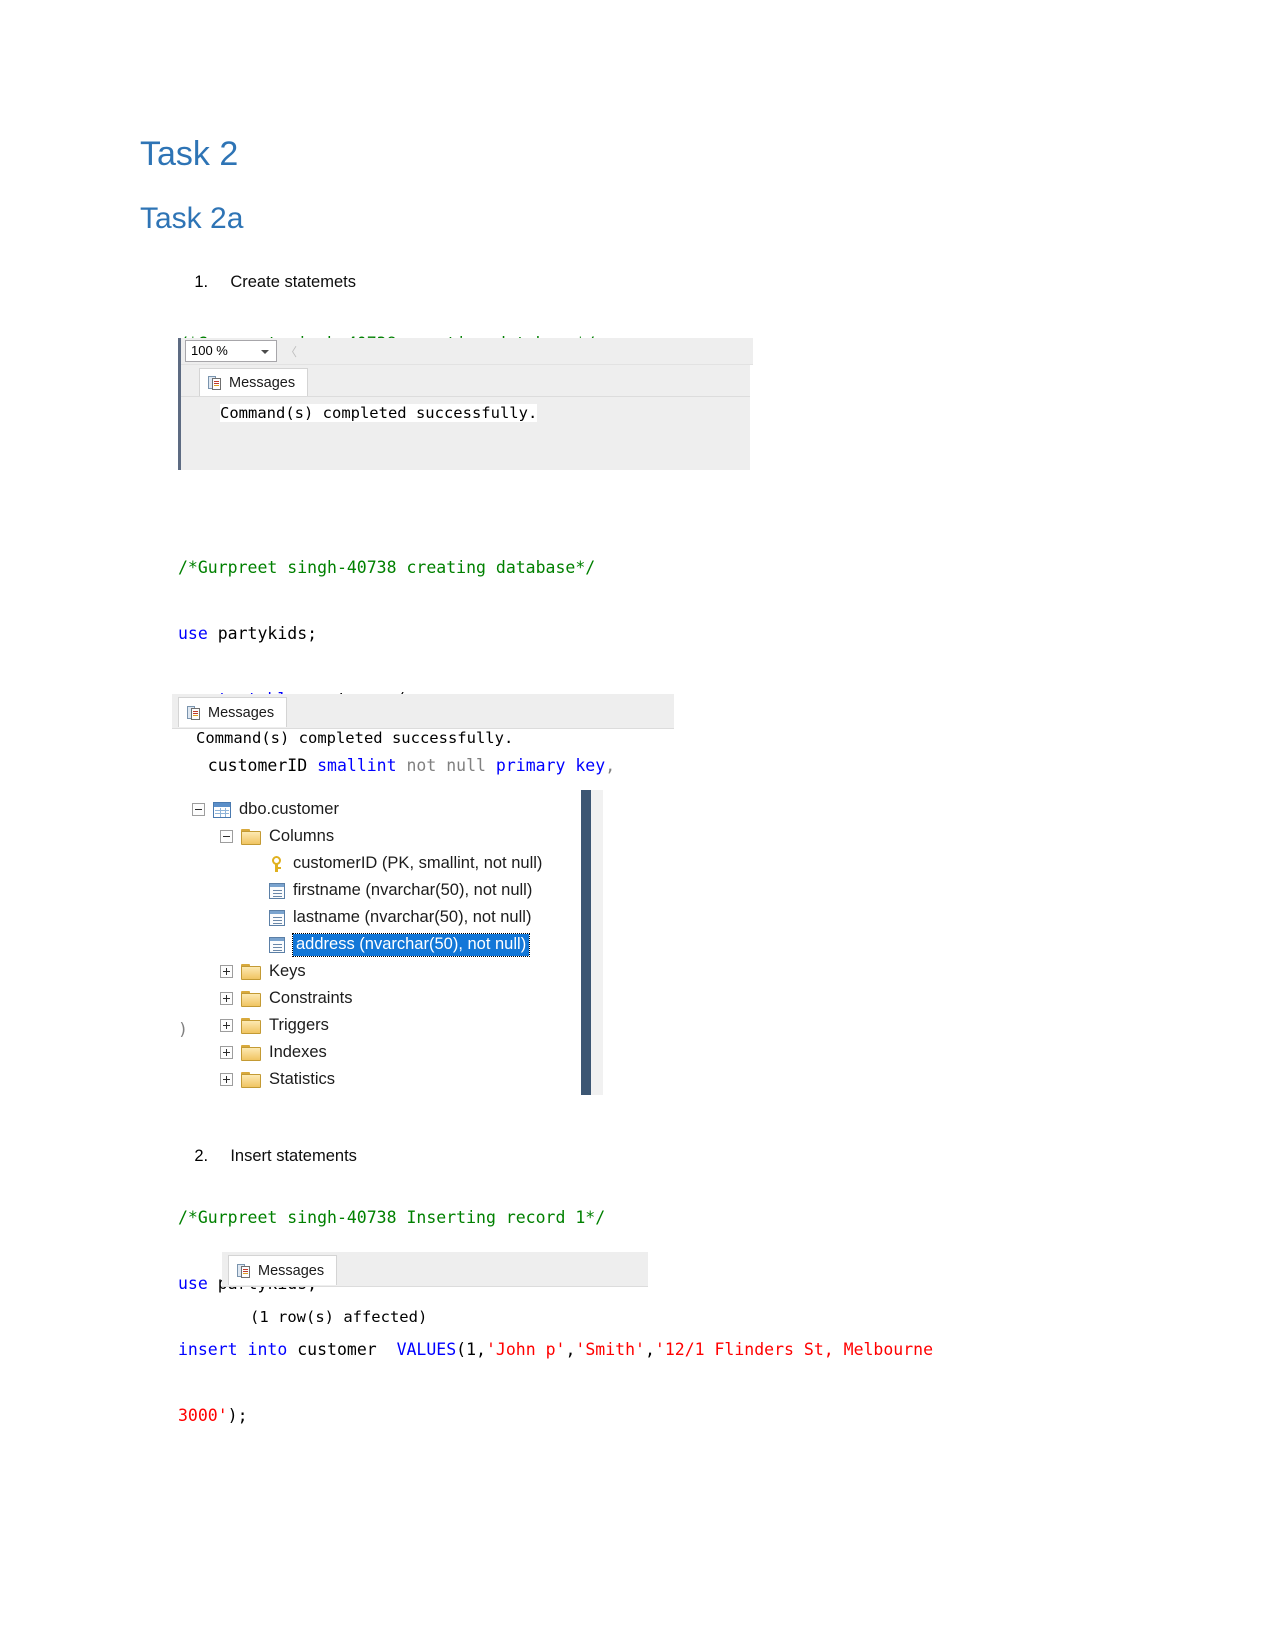 The width and height of the screenshot is (1275, 1650). Describe the element at coordinates (302, 1079) in the screenshot. I see `tree-node-label: Statistics` at that location.